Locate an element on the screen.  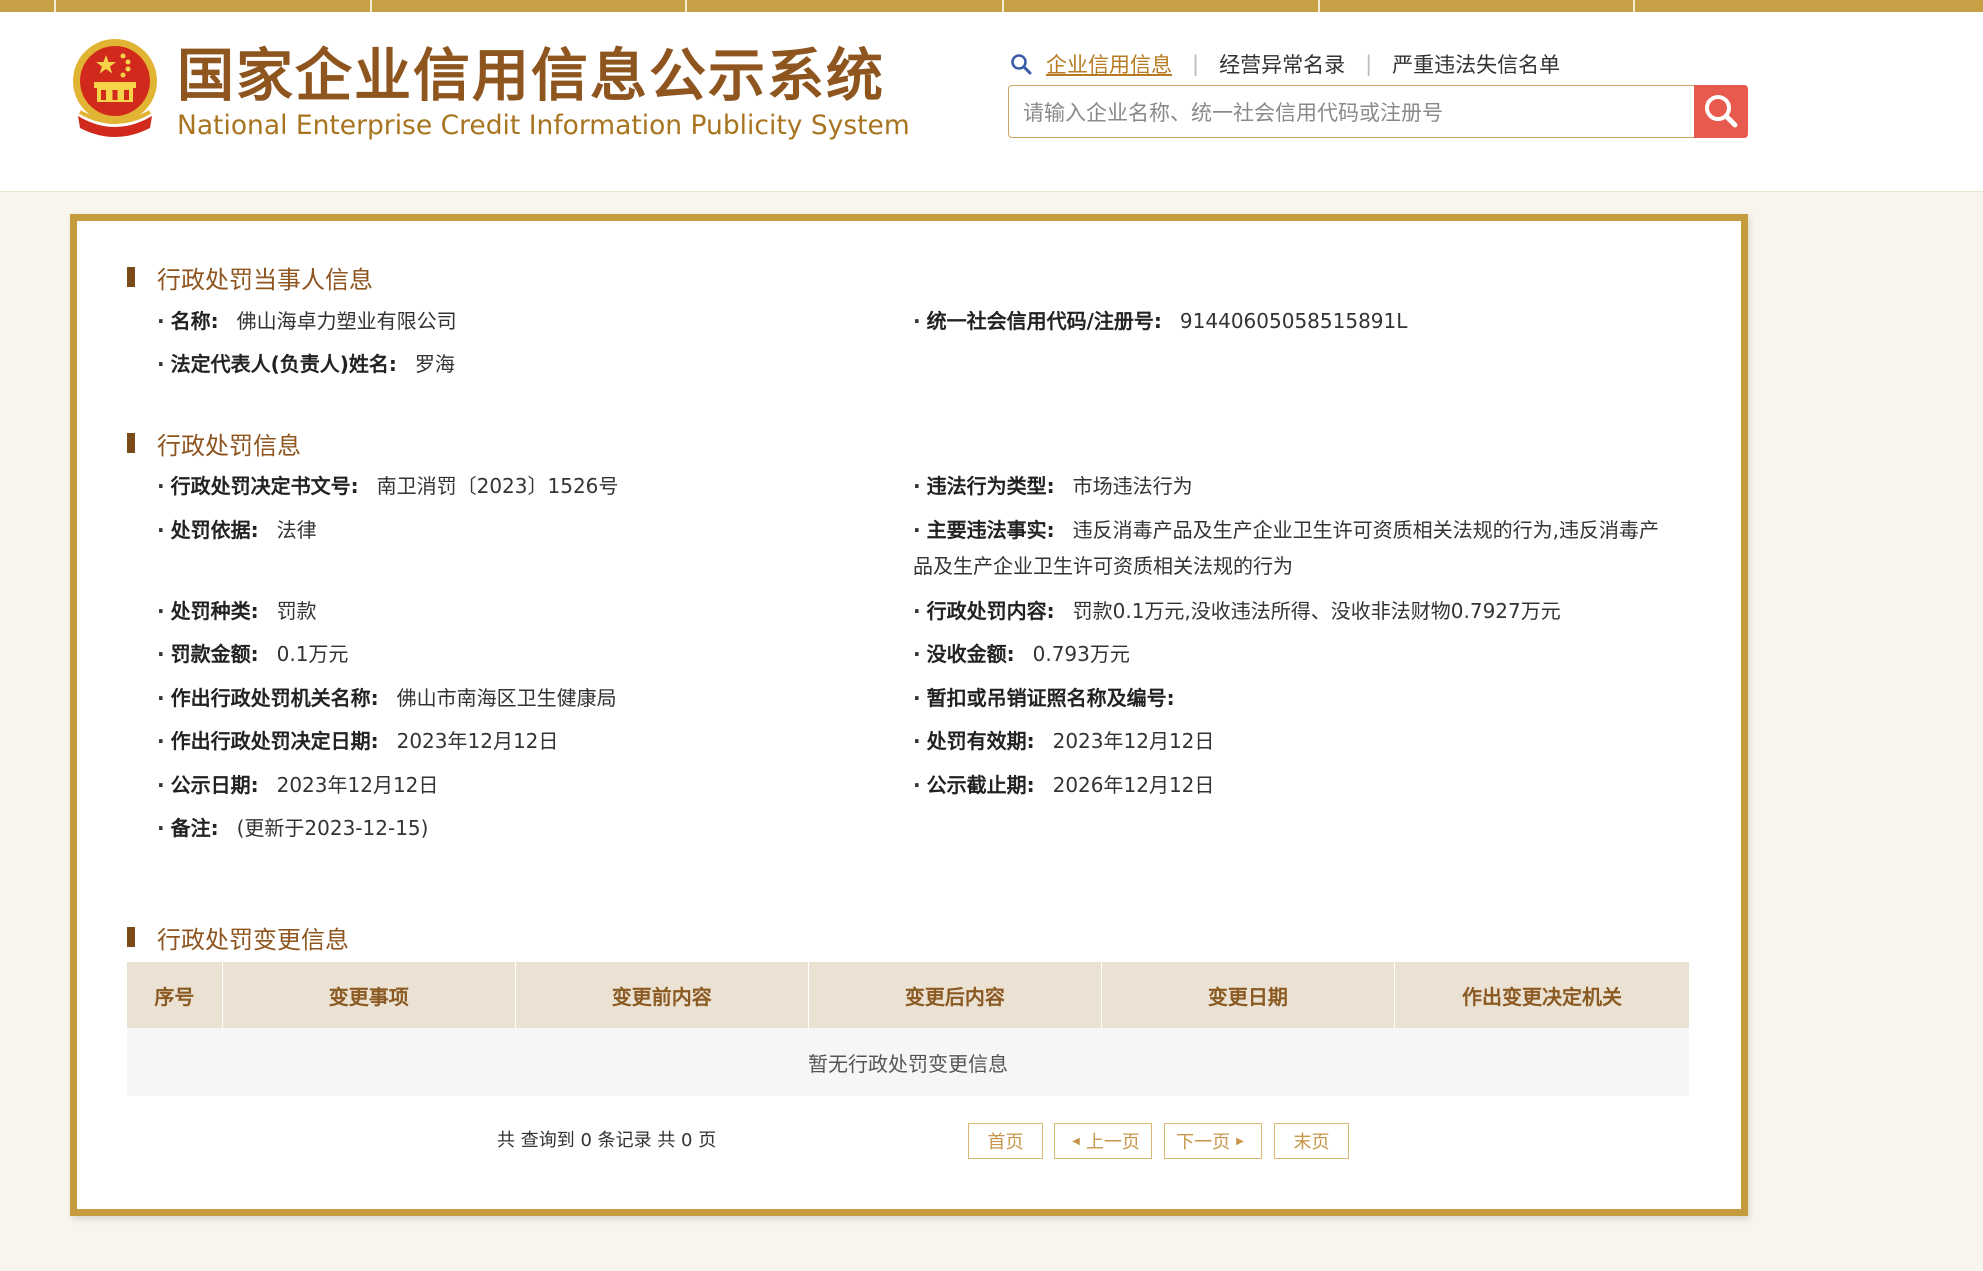
field-publicity-deadline: · 公示截止期: 2026年12月12日 is located at coordinates (1064, 785).